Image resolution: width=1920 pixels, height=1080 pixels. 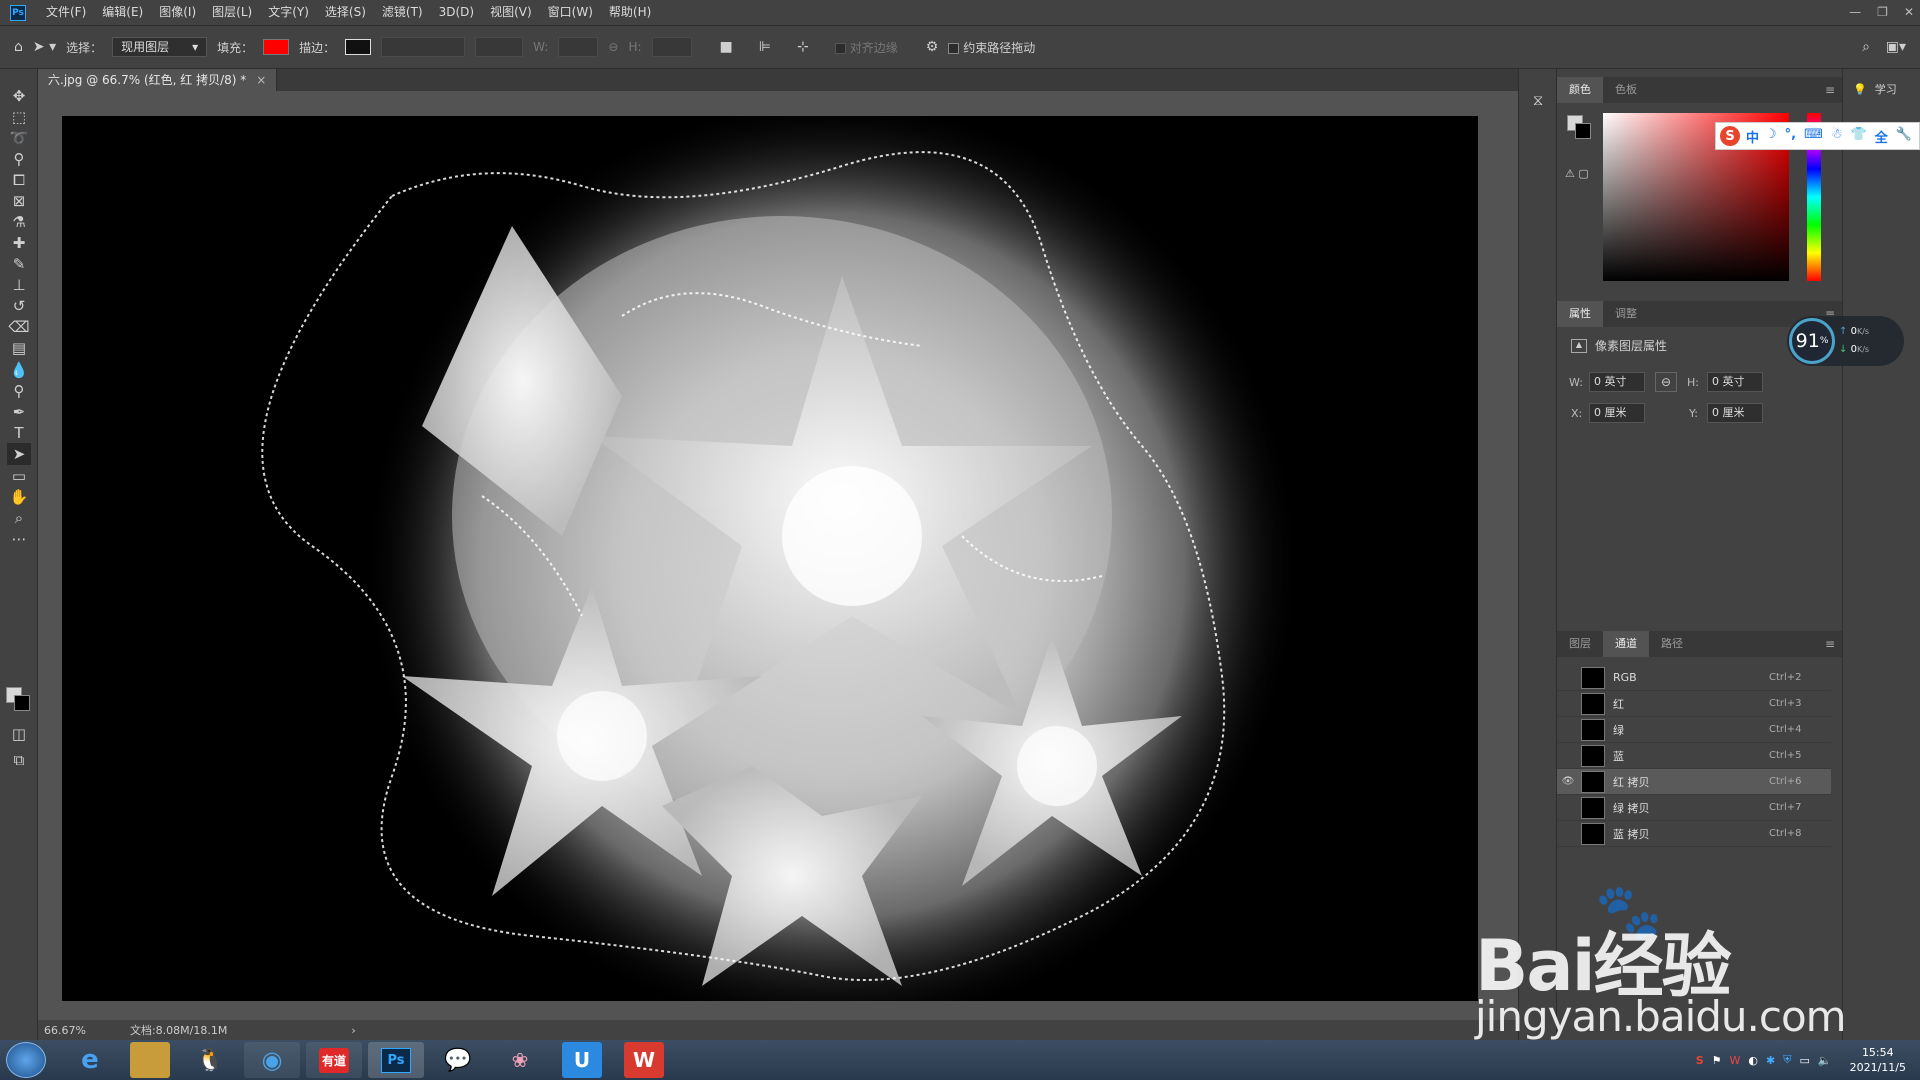 I want to click on home-icon: ⌂, so click(x=18, y=47).